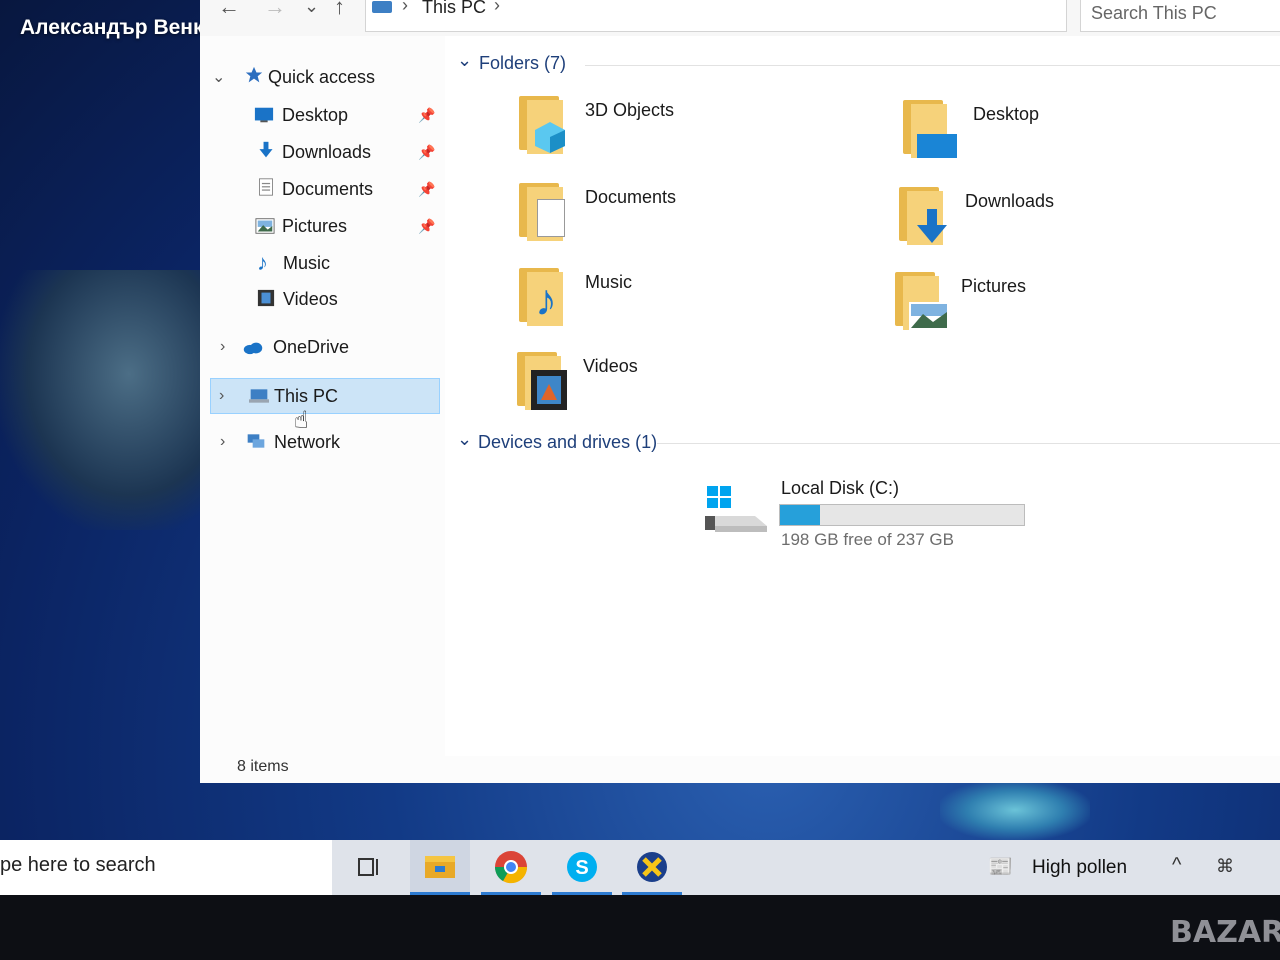  I want to click on taskbar: pe here to search S 📰 High pollen ^ ⌘, so click(640, 867).